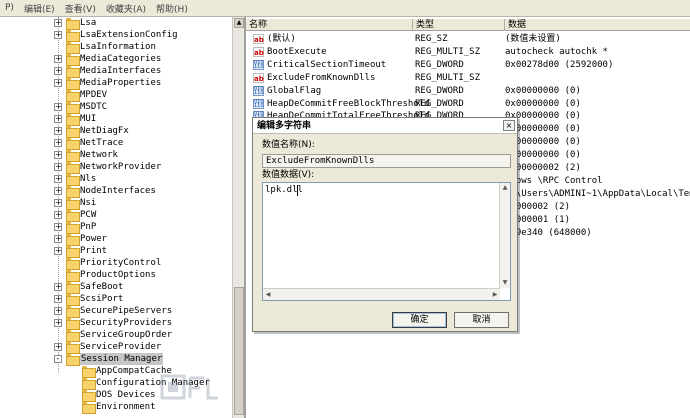  What do you see at coordinates (88, 179) in the screenshot?
I see `tree-item-label: Nls` at bounding box center [88, 179].